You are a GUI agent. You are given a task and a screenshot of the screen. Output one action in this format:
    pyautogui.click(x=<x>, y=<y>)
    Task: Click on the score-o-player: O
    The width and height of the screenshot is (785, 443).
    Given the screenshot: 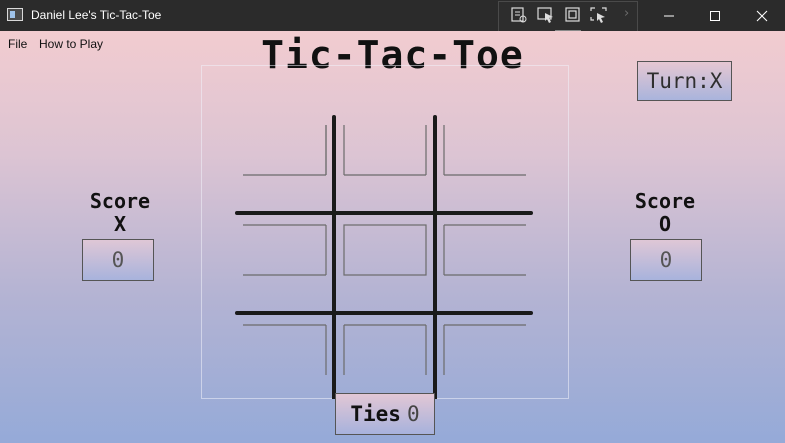 What is the action you would take?
    pyautogui.click(x=665, y=224)
    